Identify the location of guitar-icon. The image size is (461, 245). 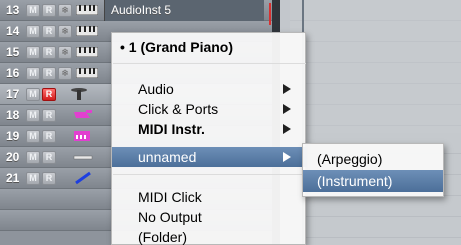
(83, 178).